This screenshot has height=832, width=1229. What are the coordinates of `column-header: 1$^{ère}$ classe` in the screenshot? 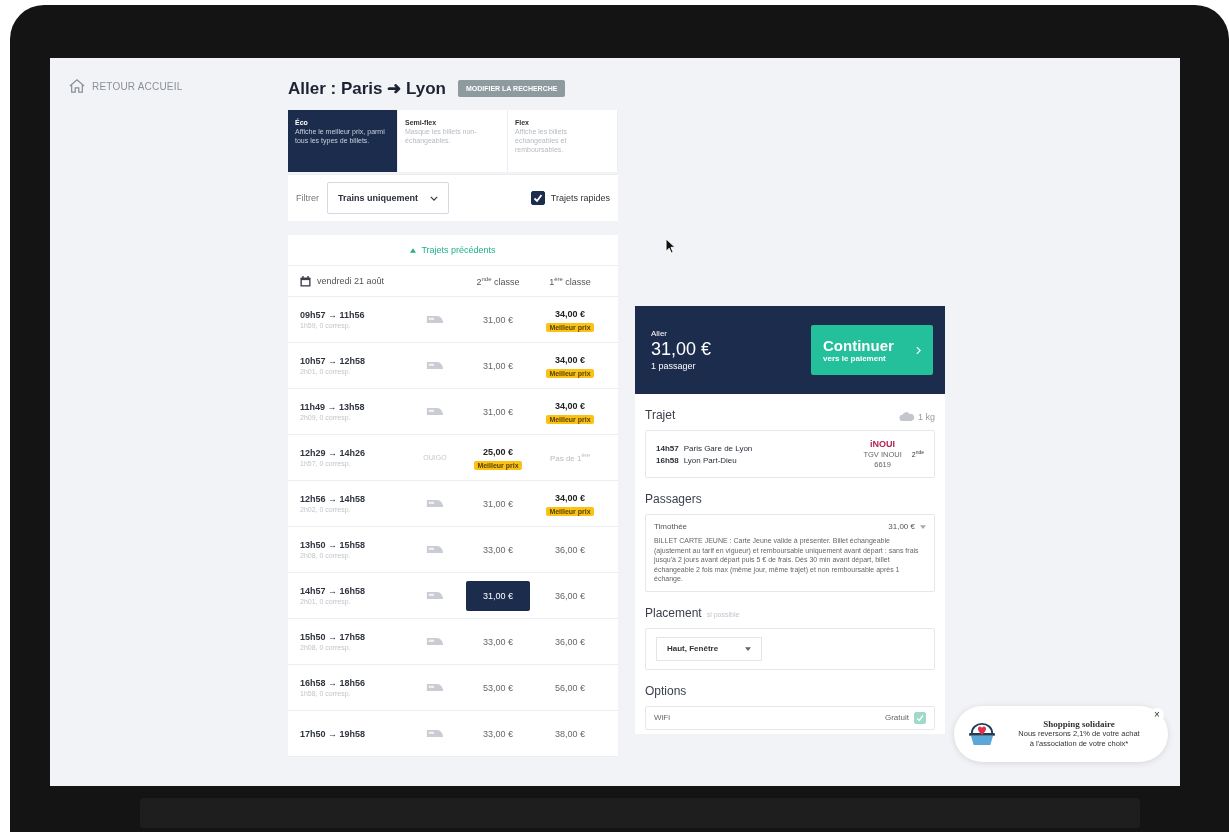 It's located at (570, 281).